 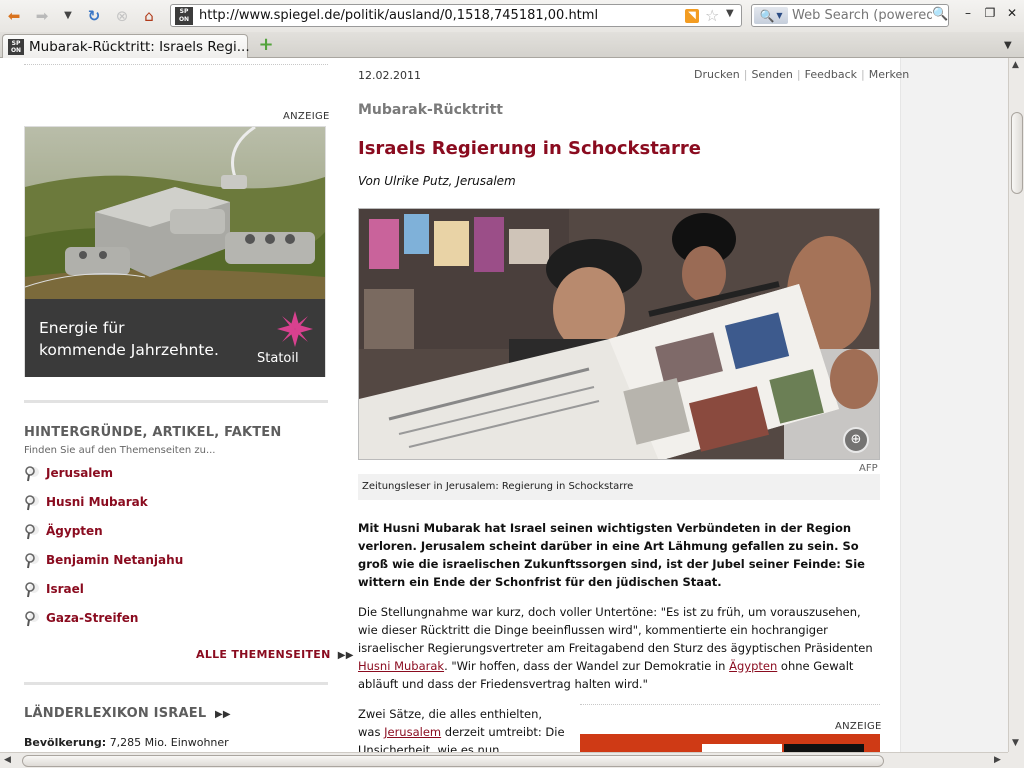 What do you see at coordinates (127, 713) in the screenshot?
I see `laenderlexikon-link: LÄNDERLEXIKON ISRAEL ▶▶` at bounding box center [127, 713].